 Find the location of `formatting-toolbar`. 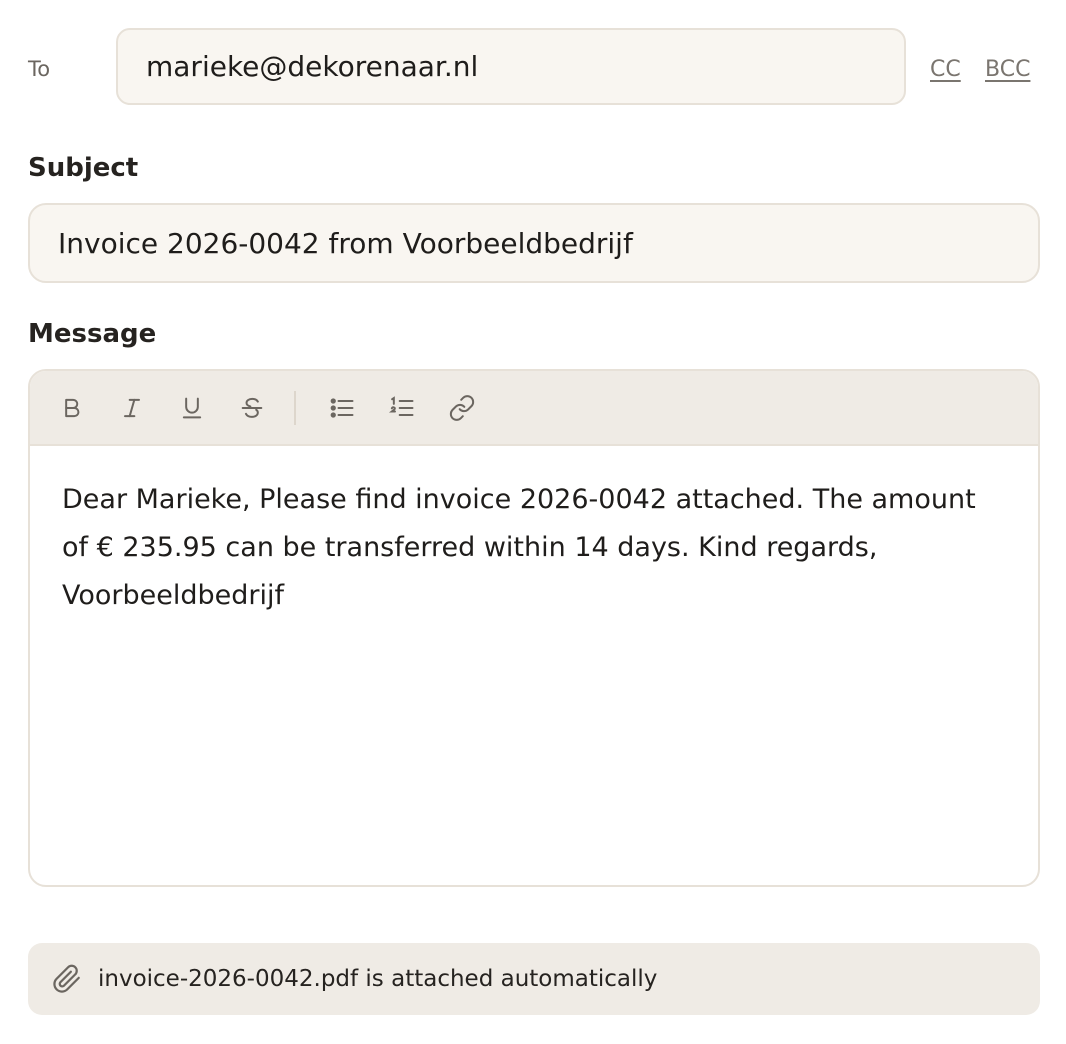

formatting-toolbar is located at coordinates (534, 408).